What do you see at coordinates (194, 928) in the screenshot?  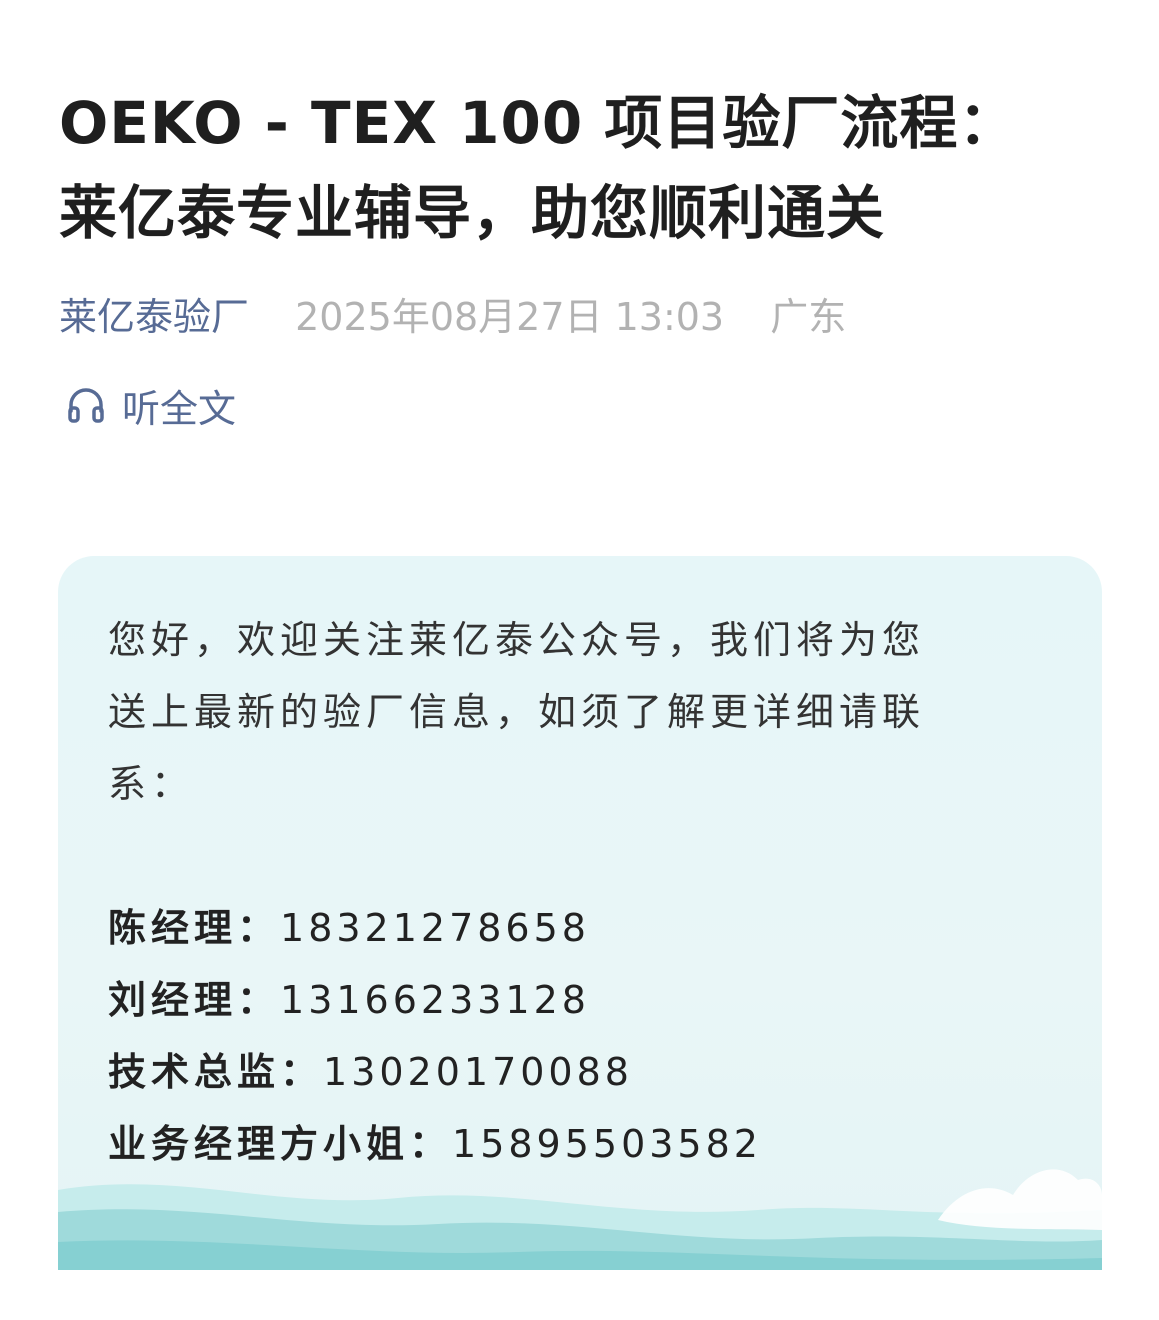 I see `contact-label: 陈经理：` at bounding box center [194, 928].